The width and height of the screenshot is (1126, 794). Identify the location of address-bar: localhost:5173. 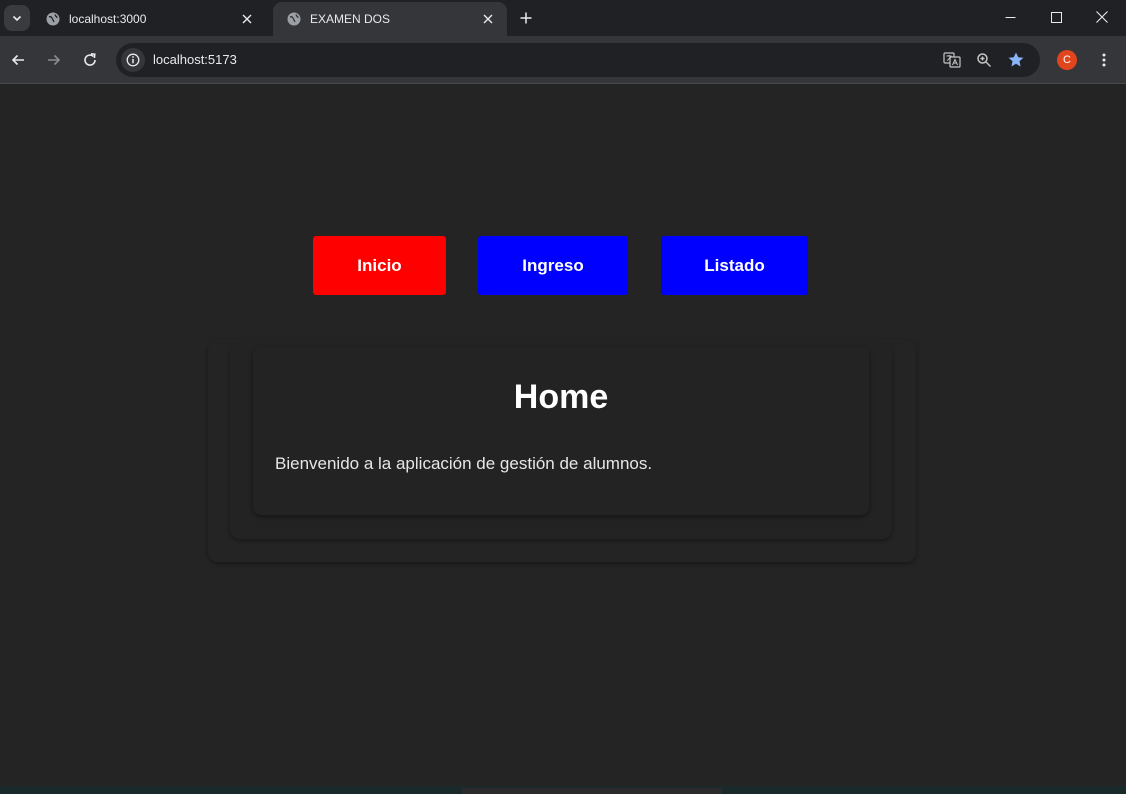
(578, 60).